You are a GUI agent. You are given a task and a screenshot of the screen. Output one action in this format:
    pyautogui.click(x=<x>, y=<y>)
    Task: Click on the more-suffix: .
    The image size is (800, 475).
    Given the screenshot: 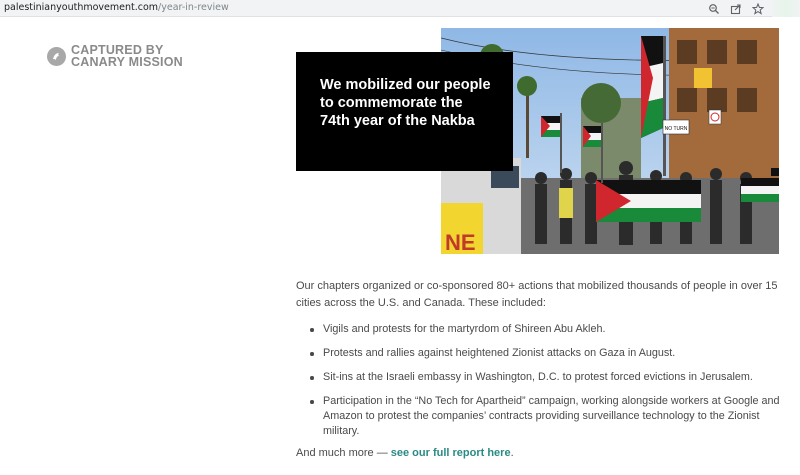 What is the action you would take?
    pyautogui.click(x=512, y=453)
    